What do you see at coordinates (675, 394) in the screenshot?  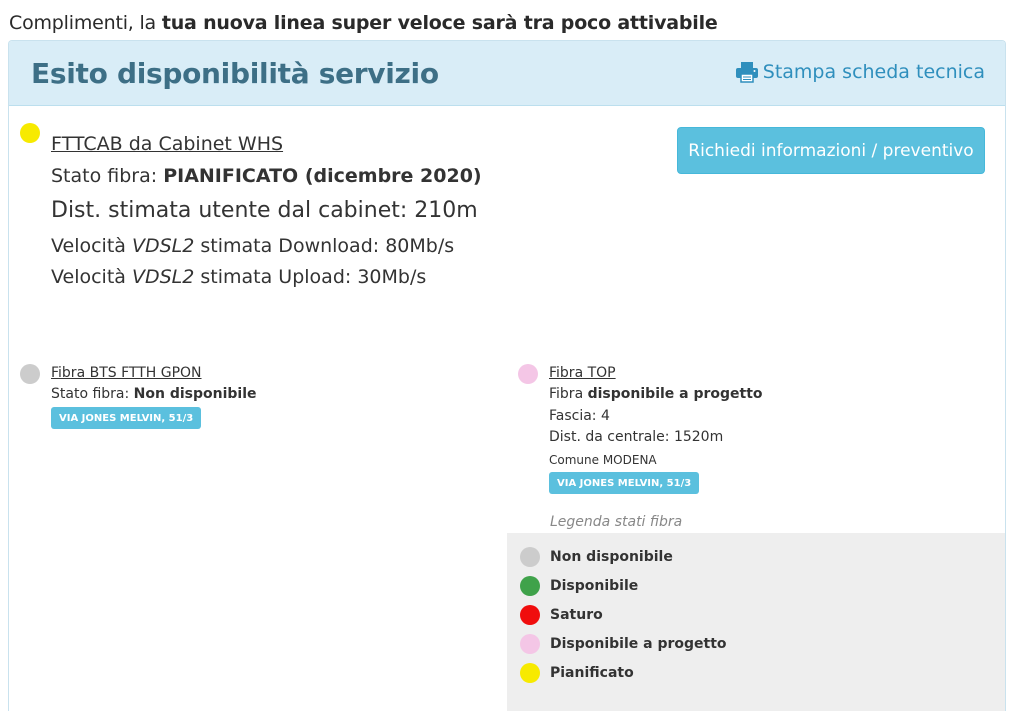 I see `top-stato-value: disponibile a progetto` at bounding box center [675, 394].